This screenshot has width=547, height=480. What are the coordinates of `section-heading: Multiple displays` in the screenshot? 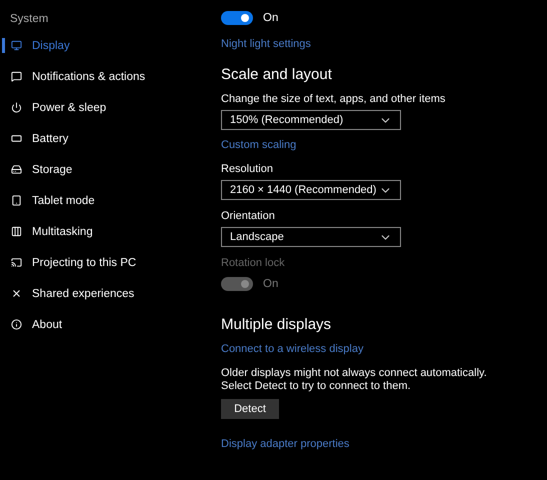 It's located at (276, 324).